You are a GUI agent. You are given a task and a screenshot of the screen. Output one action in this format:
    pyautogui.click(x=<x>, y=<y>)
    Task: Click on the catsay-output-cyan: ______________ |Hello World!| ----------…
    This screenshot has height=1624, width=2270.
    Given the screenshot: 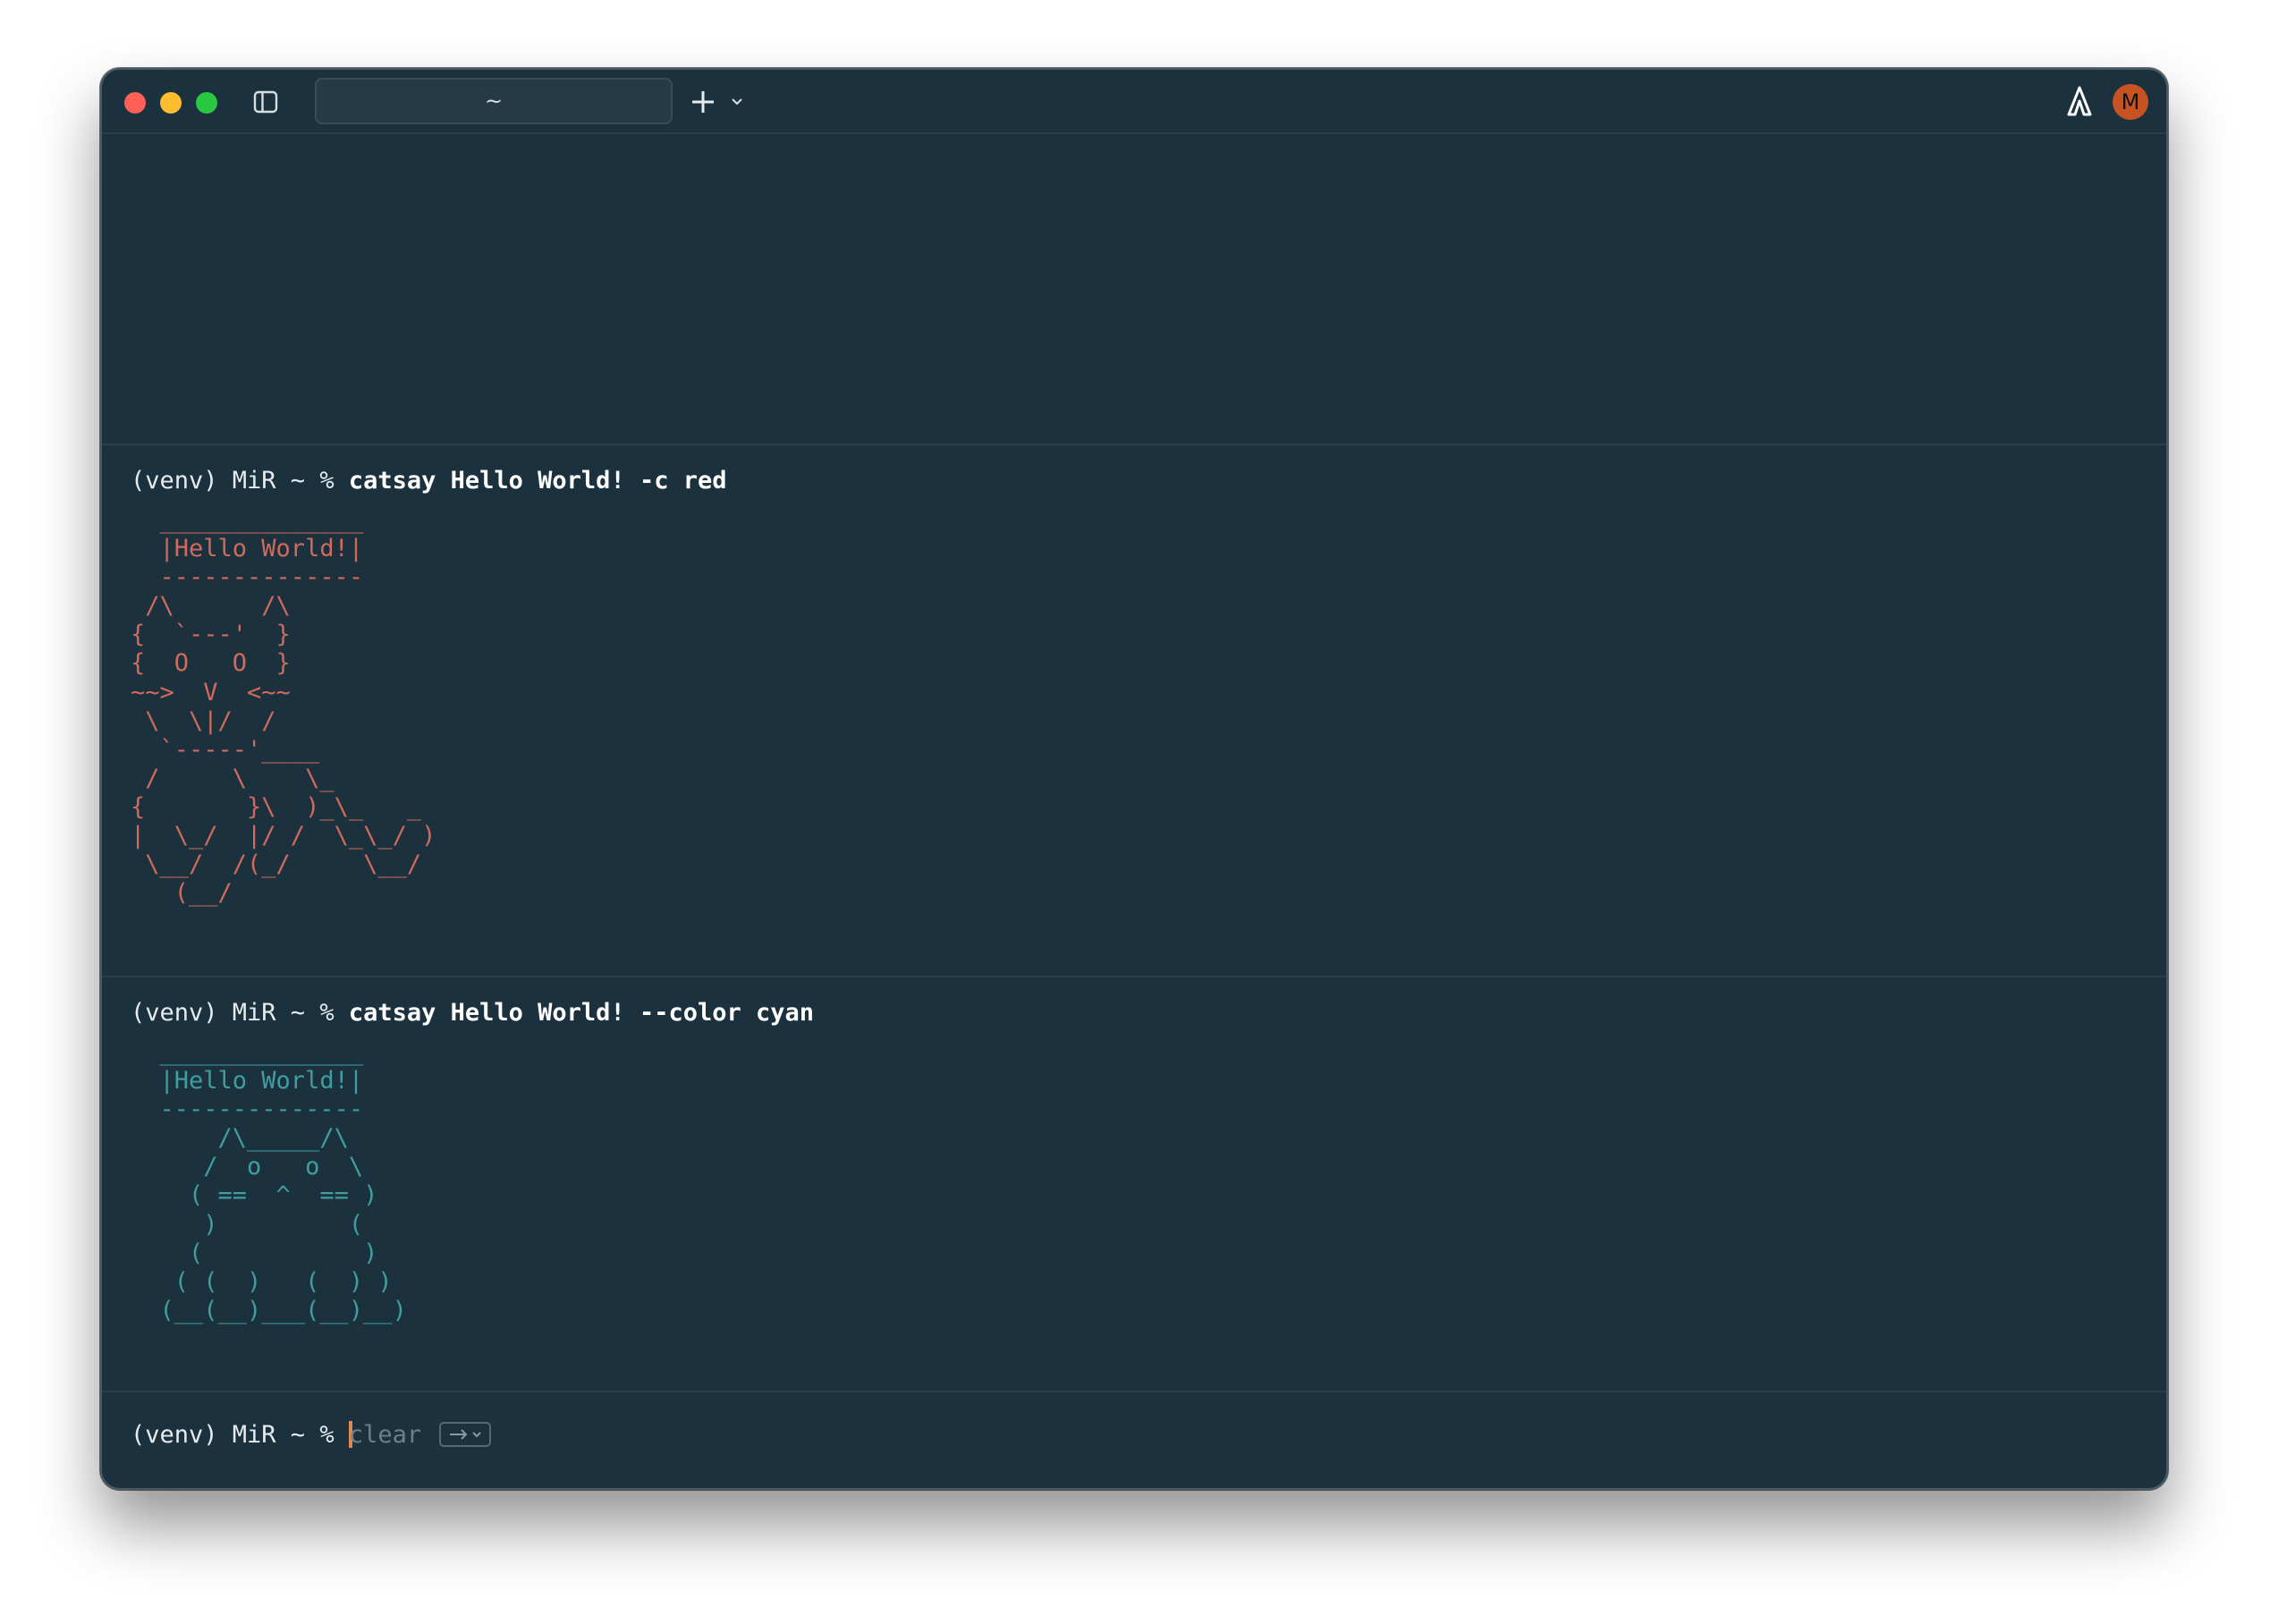 What is the action you would take?
    pyautogui.click(x=283, y=1181)
    